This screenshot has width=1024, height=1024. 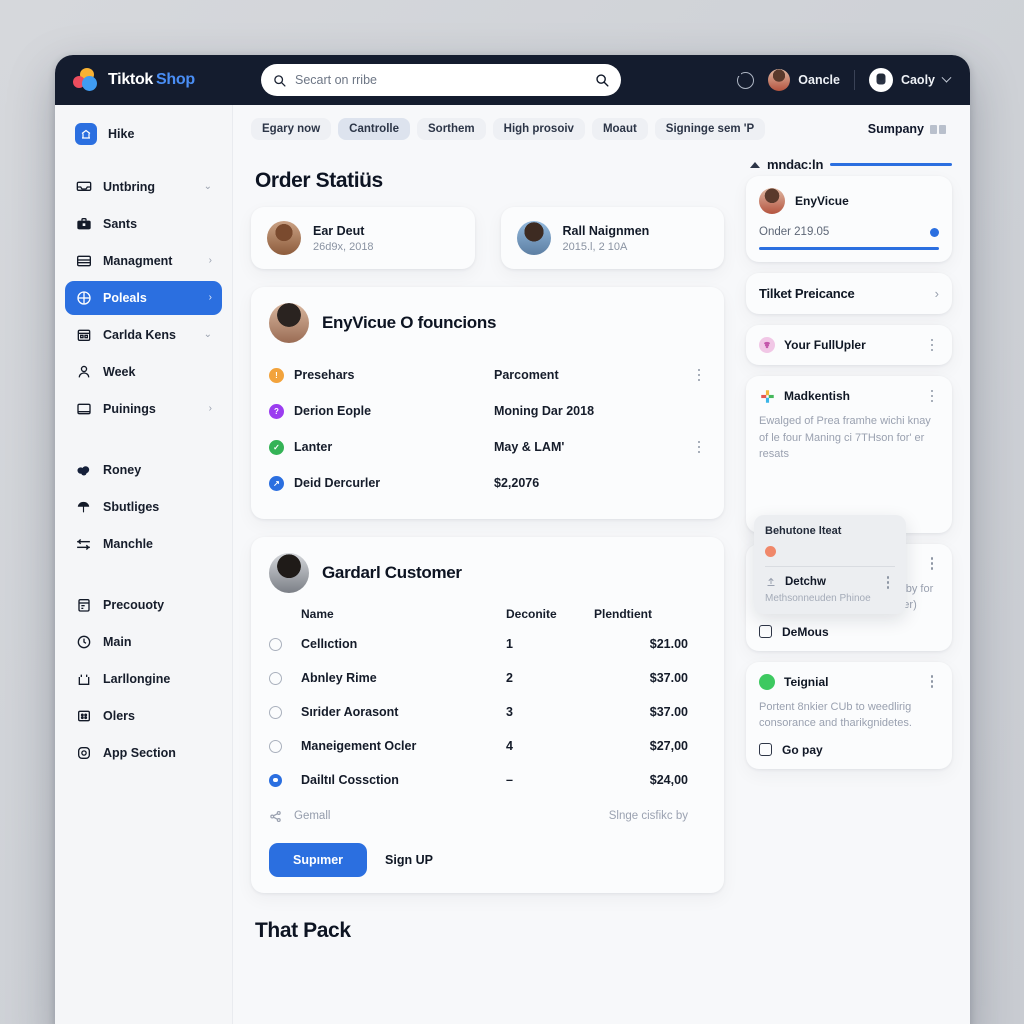 I want to click on submit-button: Supımer, so click(x=318, y=860).